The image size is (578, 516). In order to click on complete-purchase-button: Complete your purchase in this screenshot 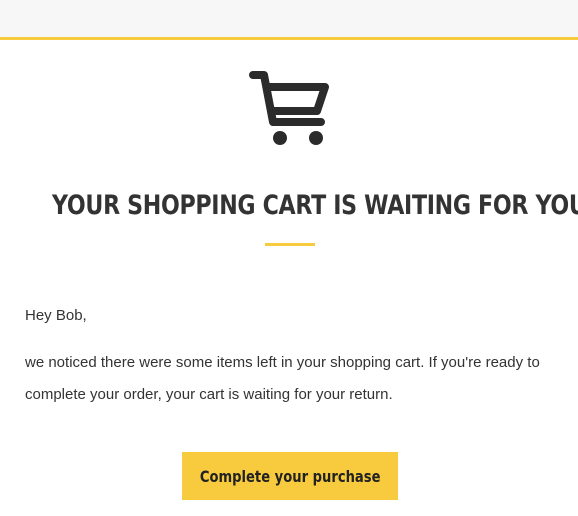, I will do `click(290, 476)`.